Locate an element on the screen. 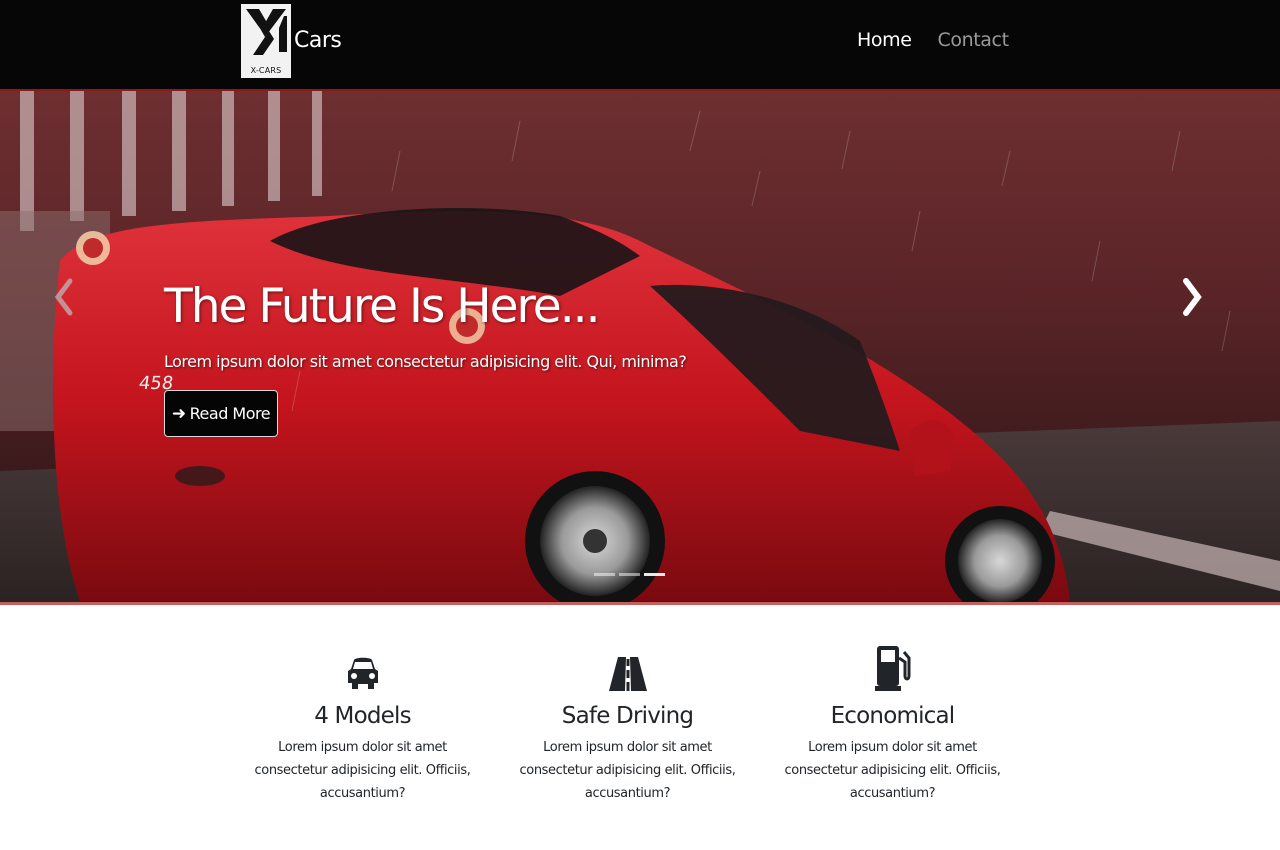 The image size is (1280, 850). logo-text: X-CARS is located at coordinates (266, 70).